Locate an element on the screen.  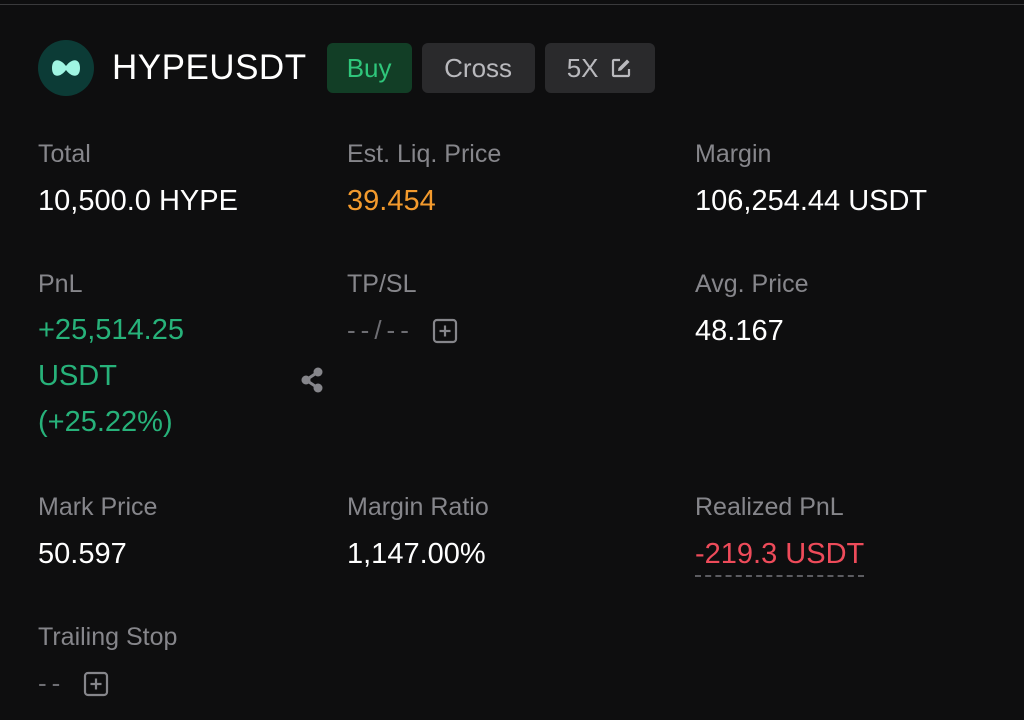
field-tpsl: TP/SL --/-- is located at coordinates (402, 308).